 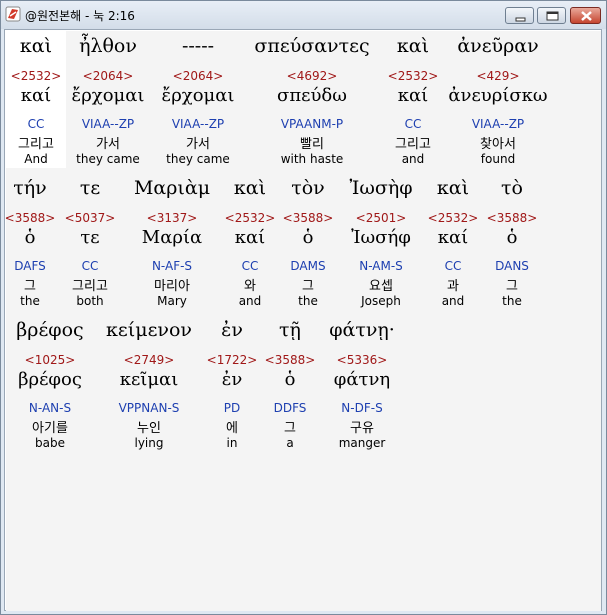 I want to click on english-gloss: Mary, so click(x=172, y=301).